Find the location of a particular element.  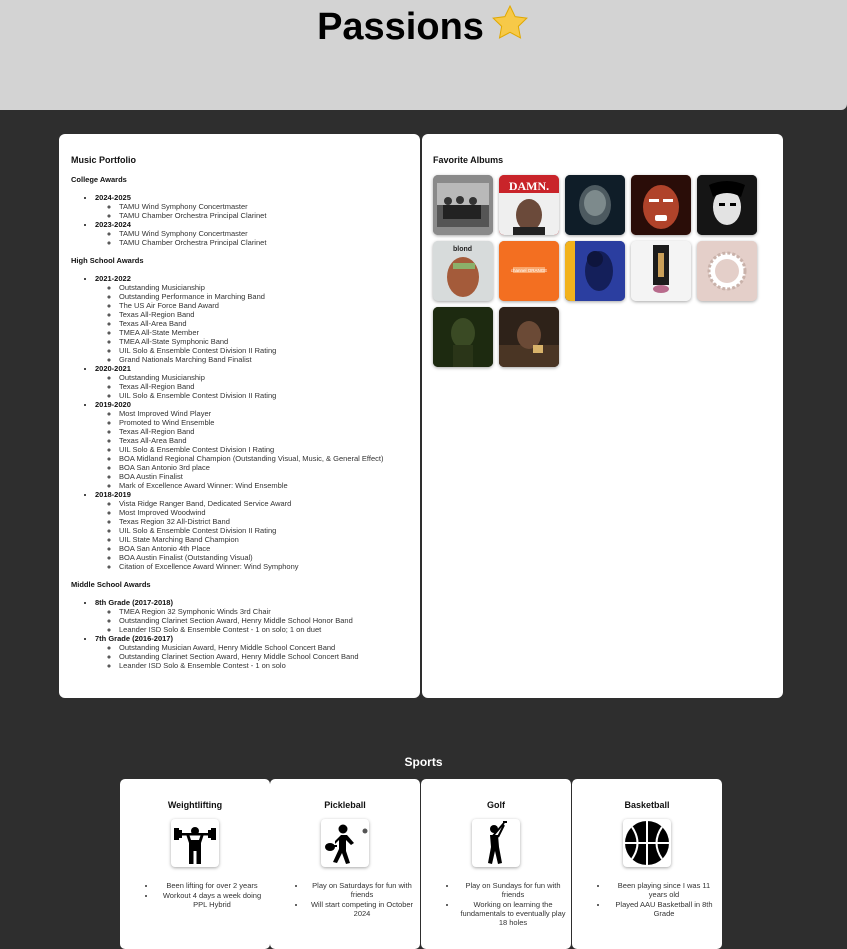

sports-title: Sports is located at coordinates (423, 762).